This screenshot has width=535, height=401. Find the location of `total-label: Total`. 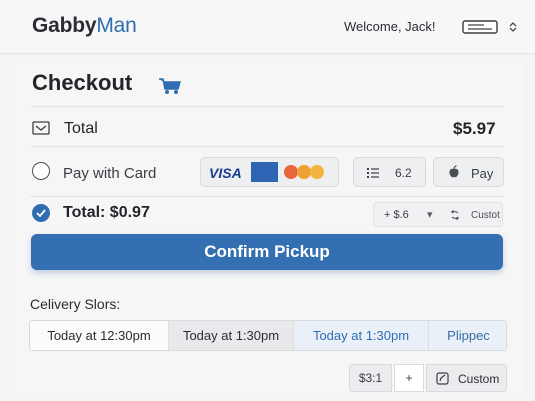

total-label: Total is located at coordinates (81, 128).